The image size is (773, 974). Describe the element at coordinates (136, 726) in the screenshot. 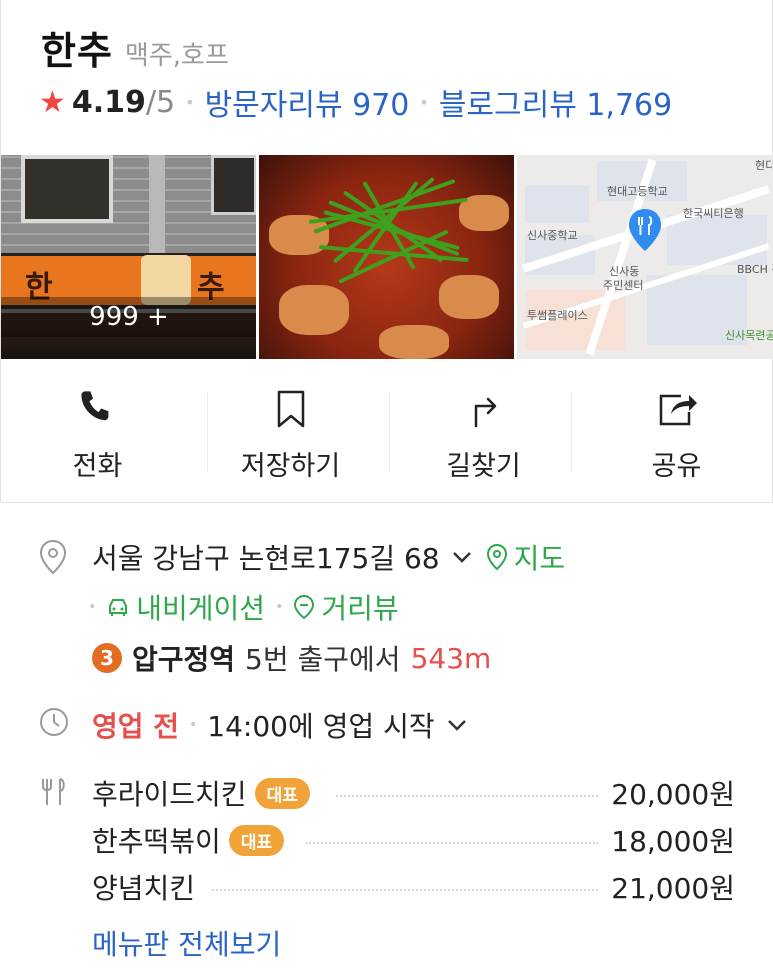

I see `business-status: 영업 전` at that location.